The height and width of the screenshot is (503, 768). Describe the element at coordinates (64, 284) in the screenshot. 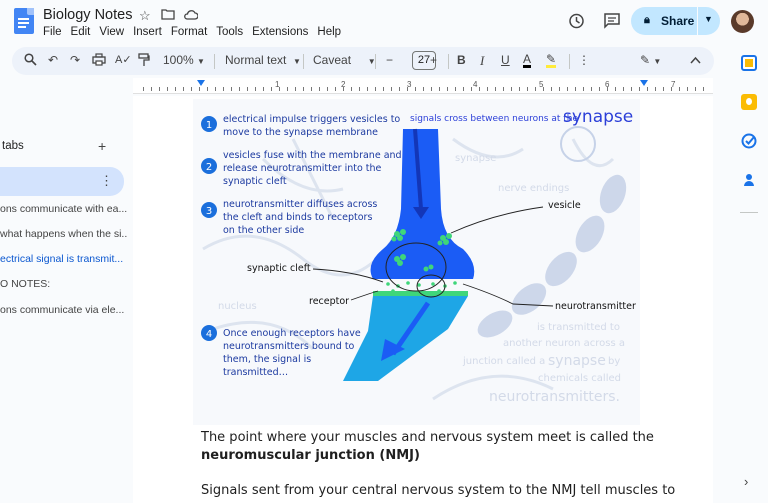

I see `outline-item: O NOTES:` at that location.